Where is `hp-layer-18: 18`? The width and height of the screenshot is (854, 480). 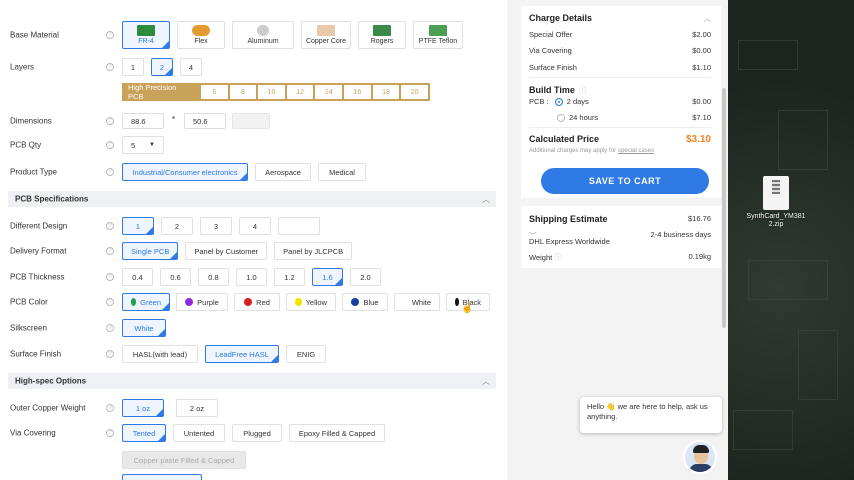
hp-layer-18: 18 is located at coordinates (386, 92).